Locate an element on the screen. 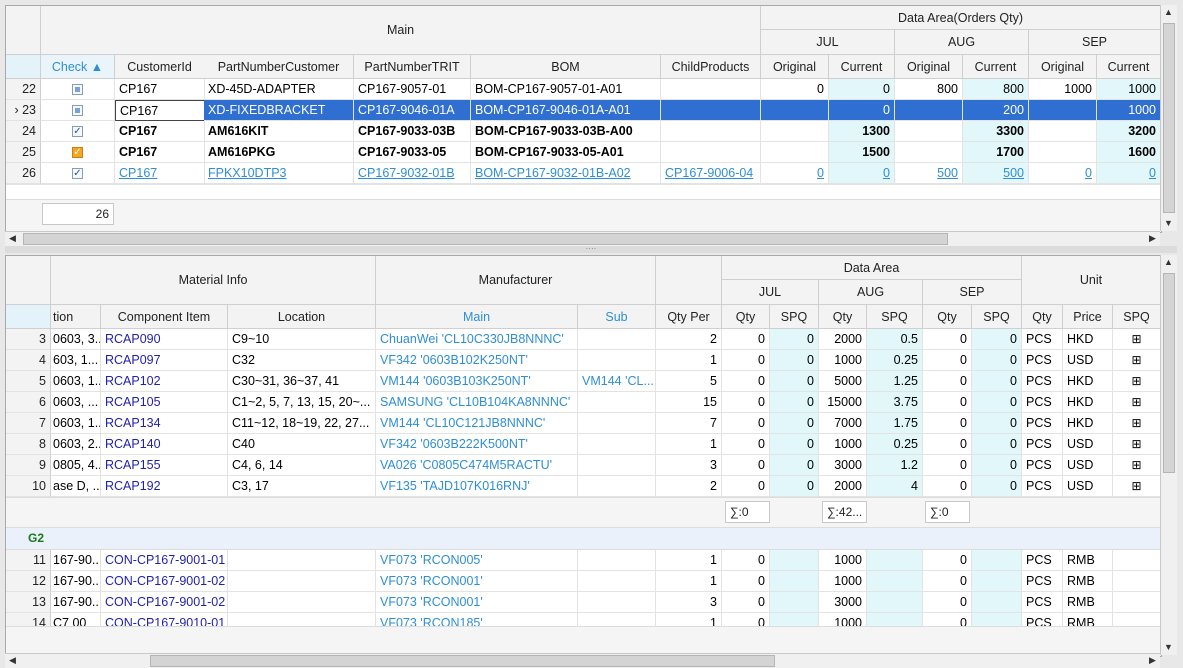 The width and height of the screenshot is (1183, 668). manufacturer-main-cell: VF073 'RCON005' is located at coordinates (477, 560).